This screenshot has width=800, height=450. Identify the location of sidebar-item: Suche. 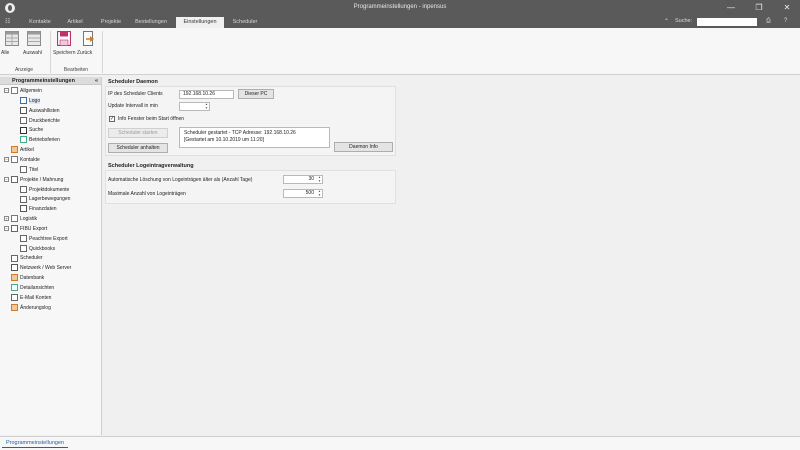
(31, 130).